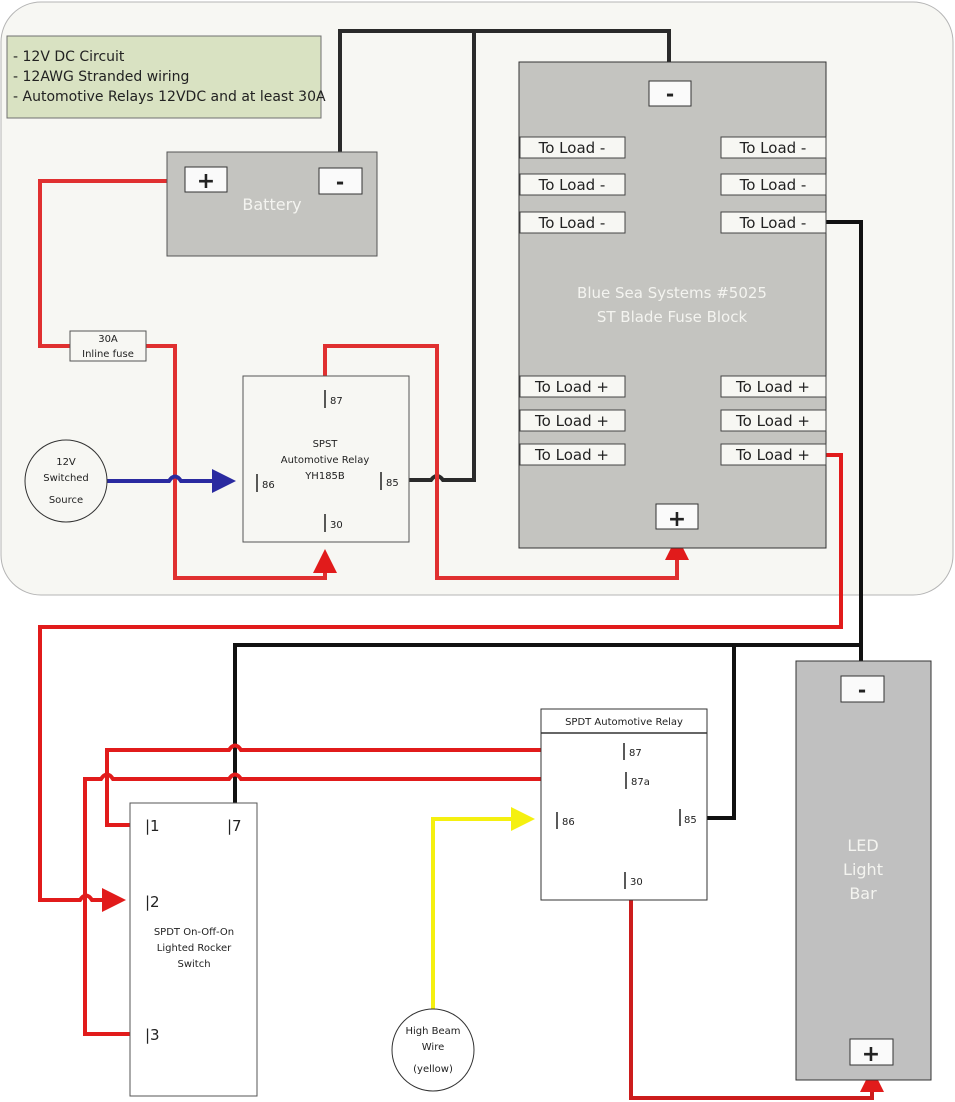  Describe the element at coordinates (624, 804) in the screenshot. I see `spdt-relay: SPDT Automotive Relay 87 87a 86 85 30` at that location.